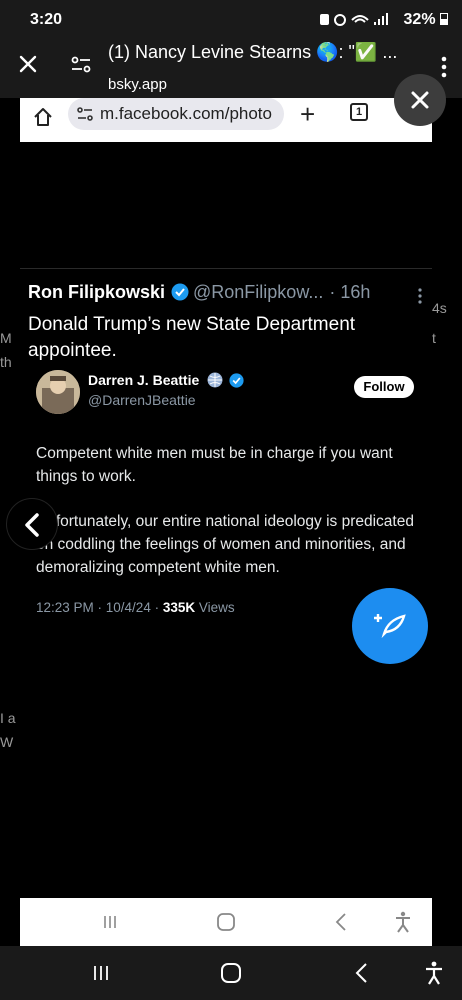  I want to click on compose-button, so click(390, 626).